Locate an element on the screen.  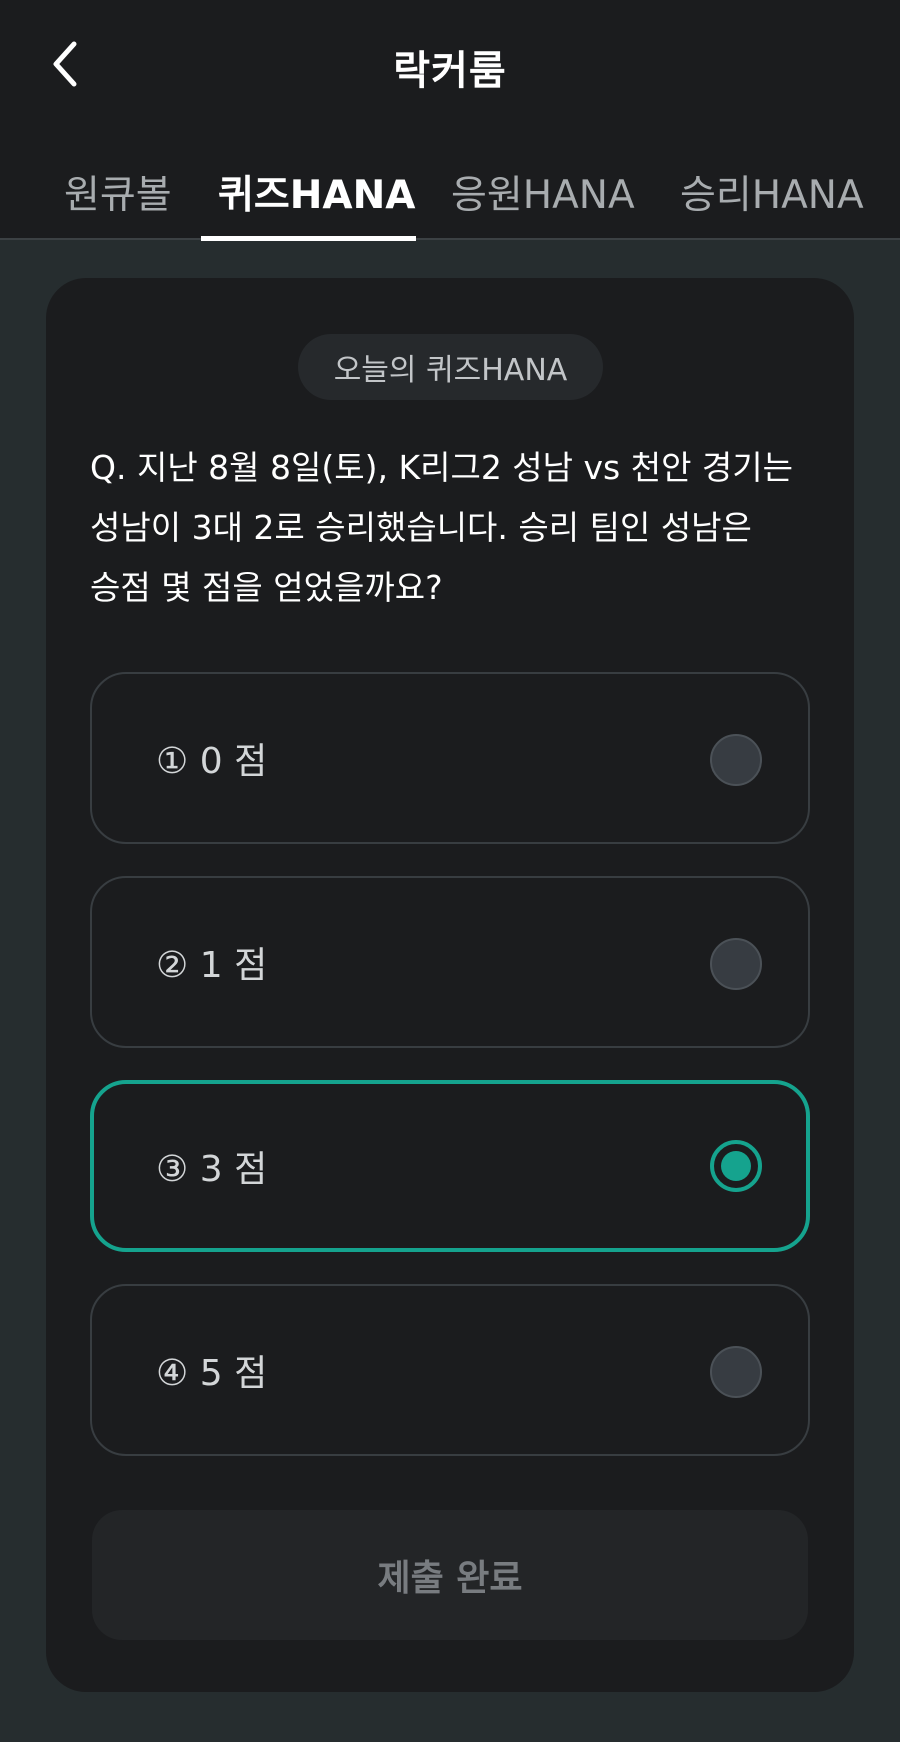
radio-dot is located at coordinates (736, 1166).